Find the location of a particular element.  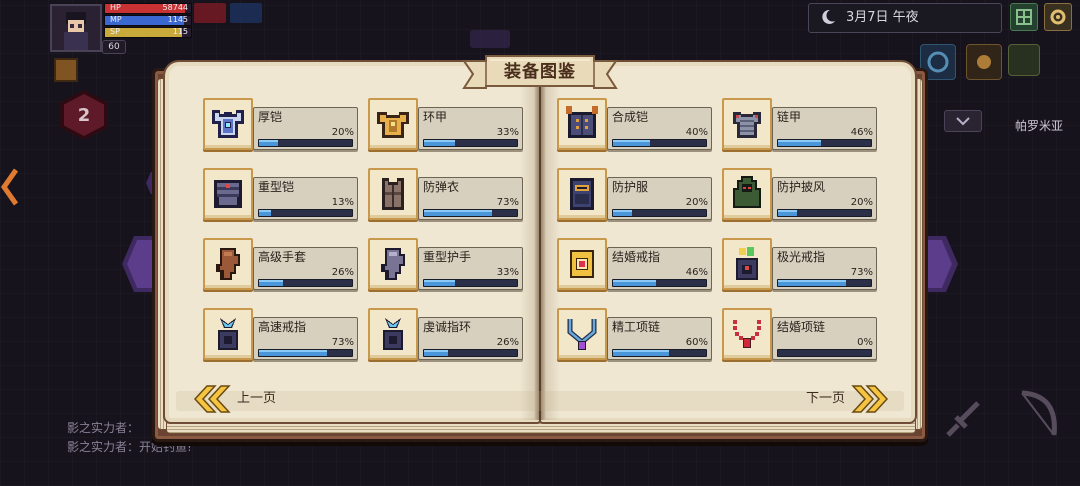

aurora-ring-icon is located at coordinates (747, 264).